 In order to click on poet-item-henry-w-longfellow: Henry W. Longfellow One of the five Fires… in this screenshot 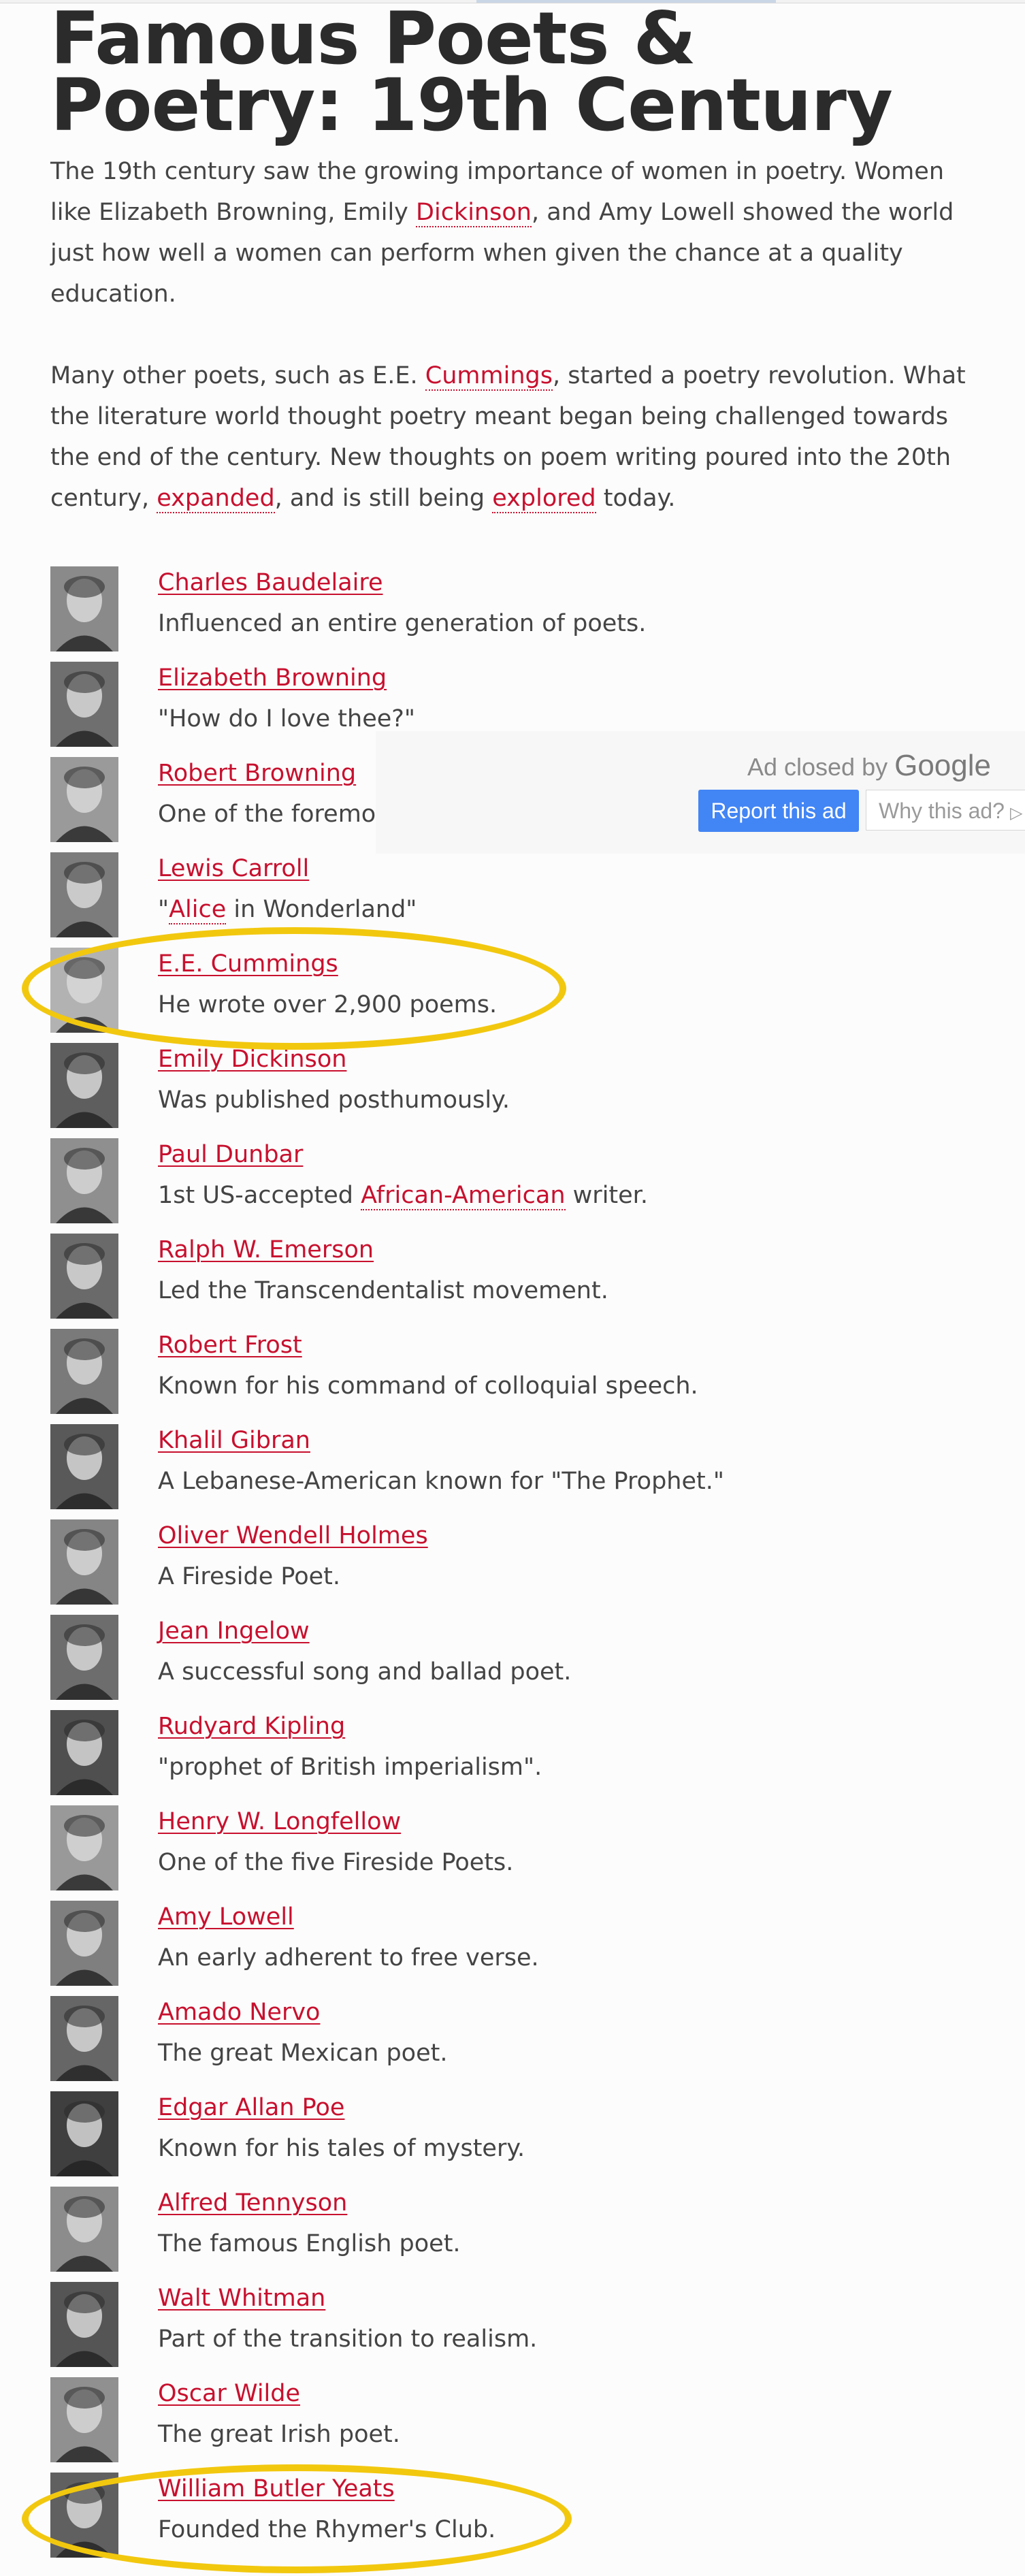, I will do `click(492, 1849)`.